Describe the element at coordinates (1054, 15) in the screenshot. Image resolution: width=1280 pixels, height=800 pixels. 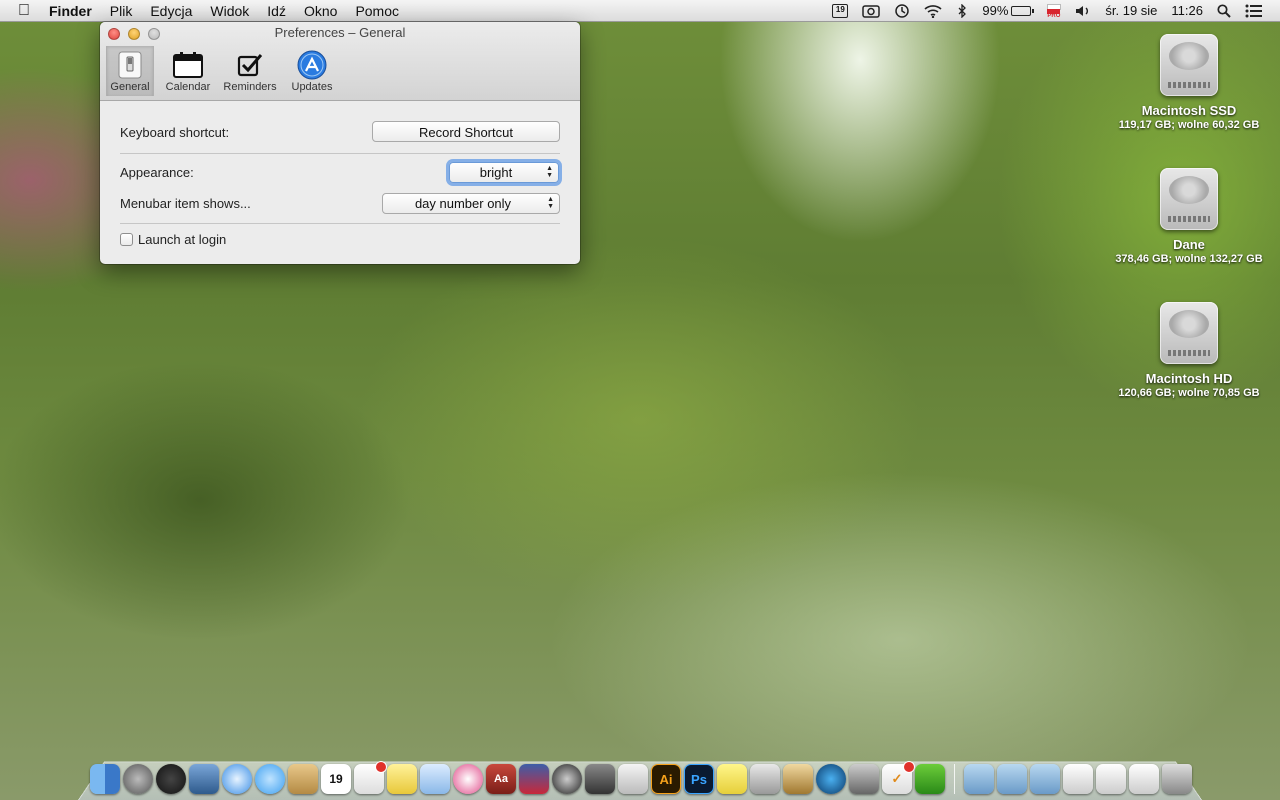
I see `flag-pro-label: PRO` at that location.